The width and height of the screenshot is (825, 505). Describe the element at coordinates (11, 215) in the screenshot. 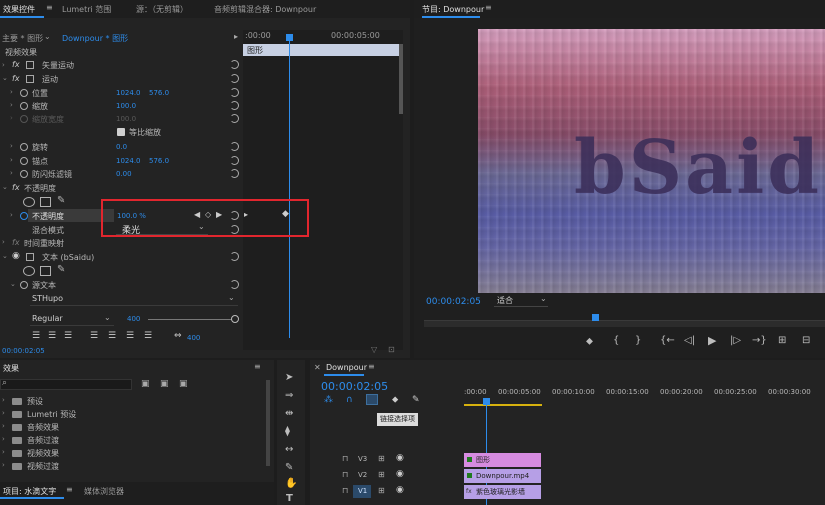

I see `expand-opacity: ›` at that location.